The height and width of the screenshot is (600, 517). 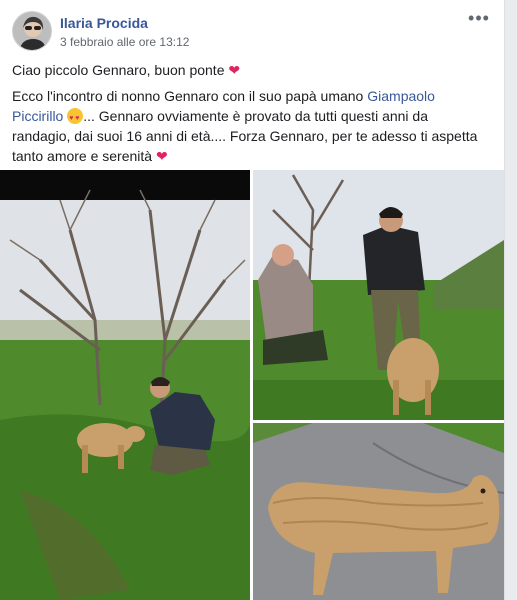 I want to click on heart-eyes-emoji-icon, so click(x=75, y=118).